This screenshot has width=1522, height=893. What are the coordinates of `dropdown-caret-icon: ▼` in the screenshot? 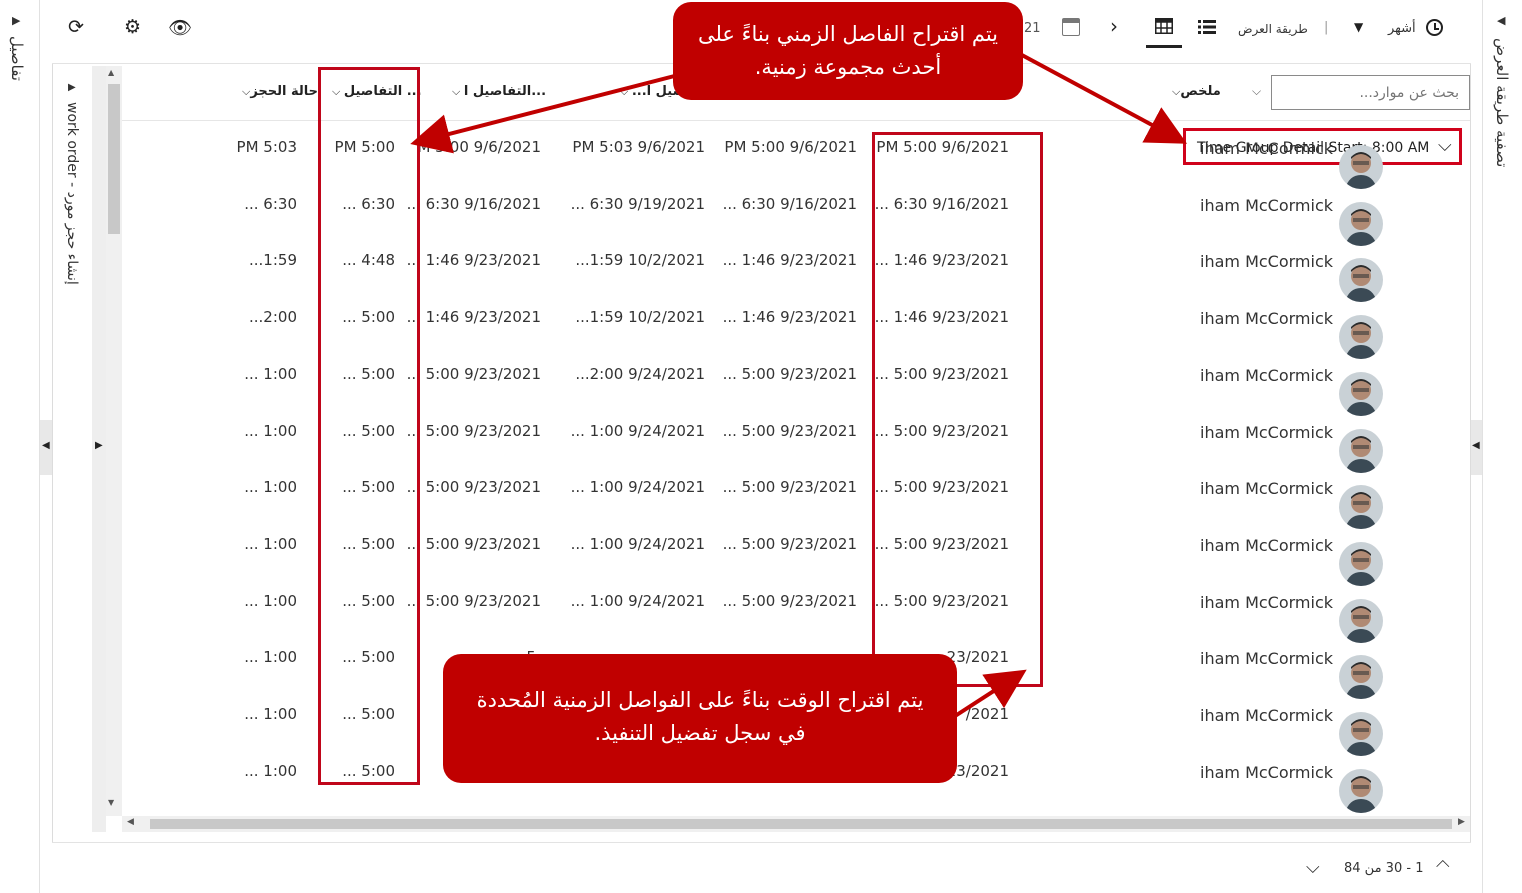 It's located at (1358, 27).